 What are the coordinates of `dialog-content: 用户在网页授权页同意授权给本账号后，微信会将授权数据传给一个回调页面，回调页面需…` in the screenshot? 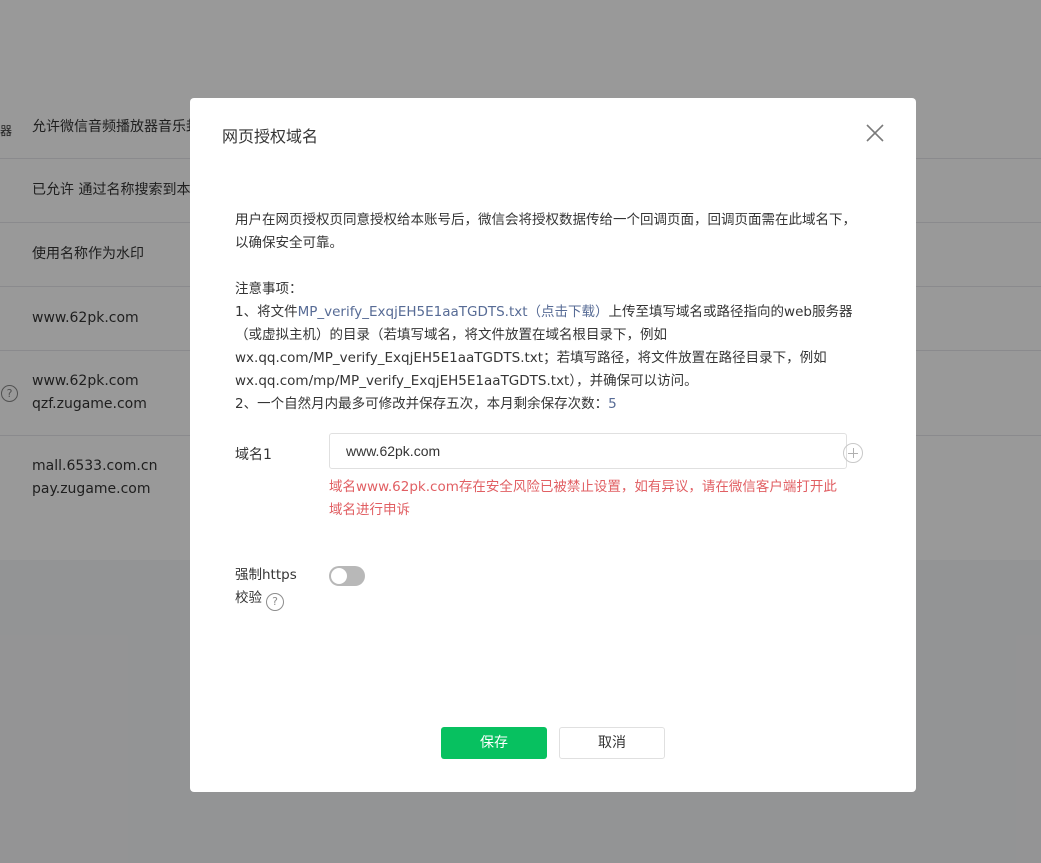 It's located at (550, 312).